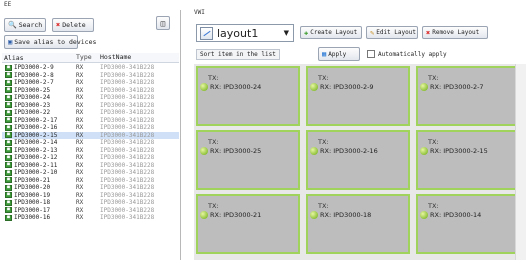  Describe the element at coordinates (520, 162) in the screenshot. I see `vertical-scrollbar` at that location.